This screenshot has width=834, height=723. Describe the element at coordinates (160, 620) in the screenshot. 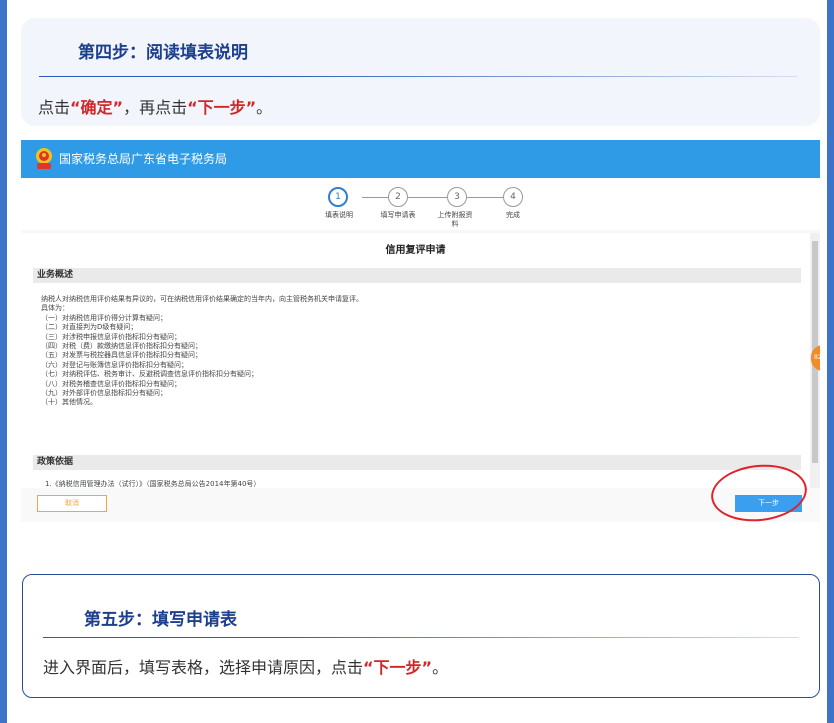

I see `step5-title: 第五步：填写申请表` at that location.